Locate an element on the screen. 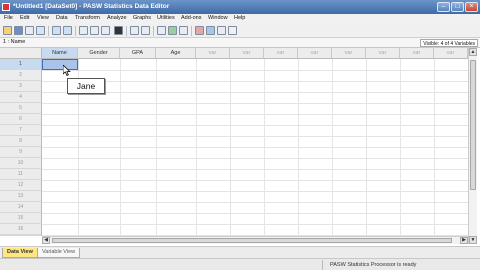  menu-file: File is located at coordinates (8, 18).